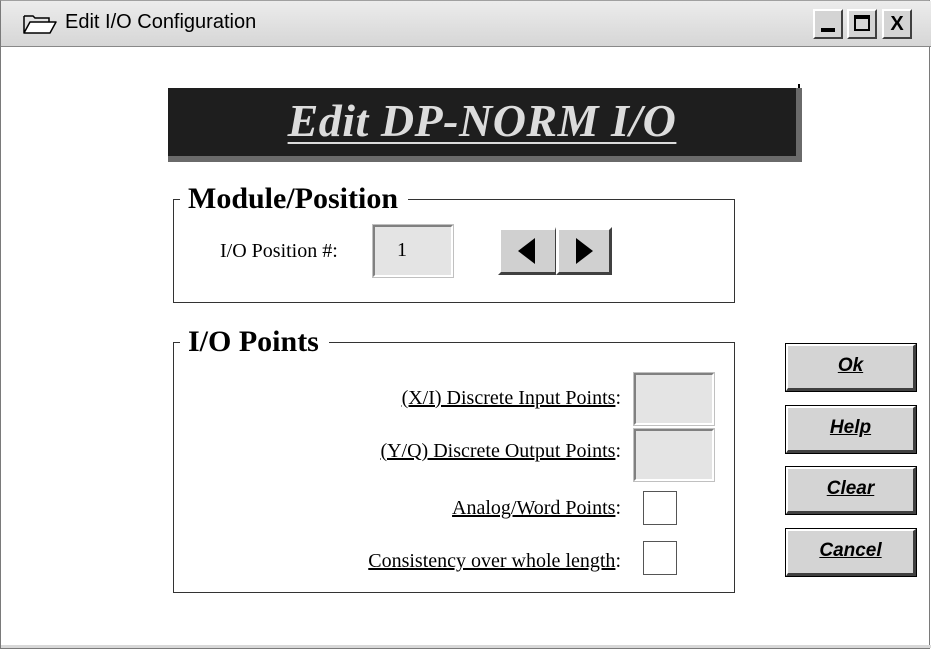 This screenshot has width=932, height=651. I want to click on analog-word-label: Analog/Word Points:, so click(536, 508).